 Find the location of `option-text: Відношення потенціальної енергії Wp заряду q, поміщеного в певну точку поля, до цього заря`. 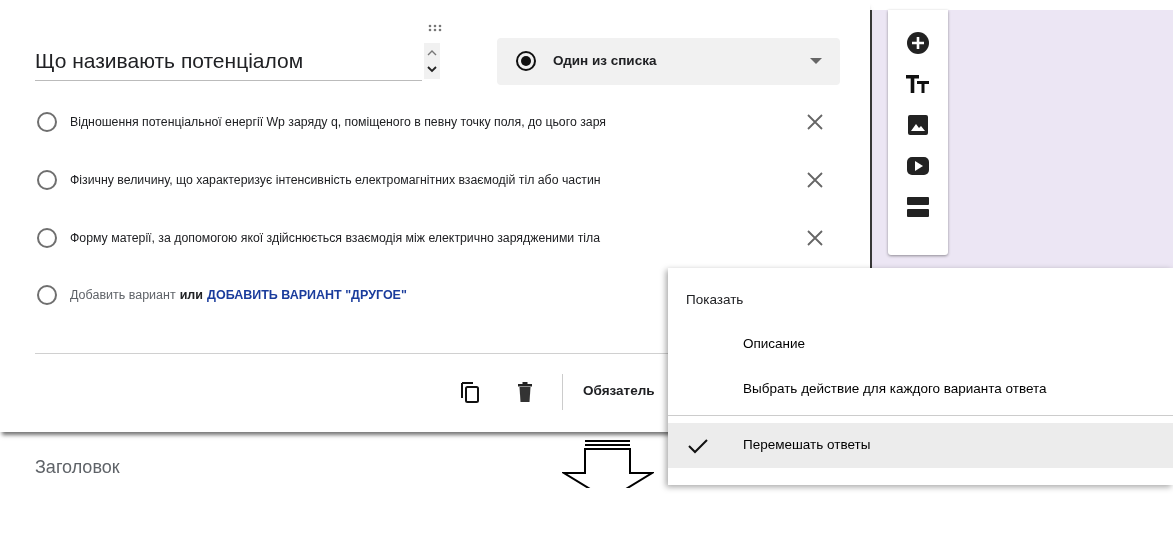

option-text: Відношення потенціальної енергії Wp заряду q, поміщеного в певну точку поля, до цього заря is located at coordinates (403, 122).